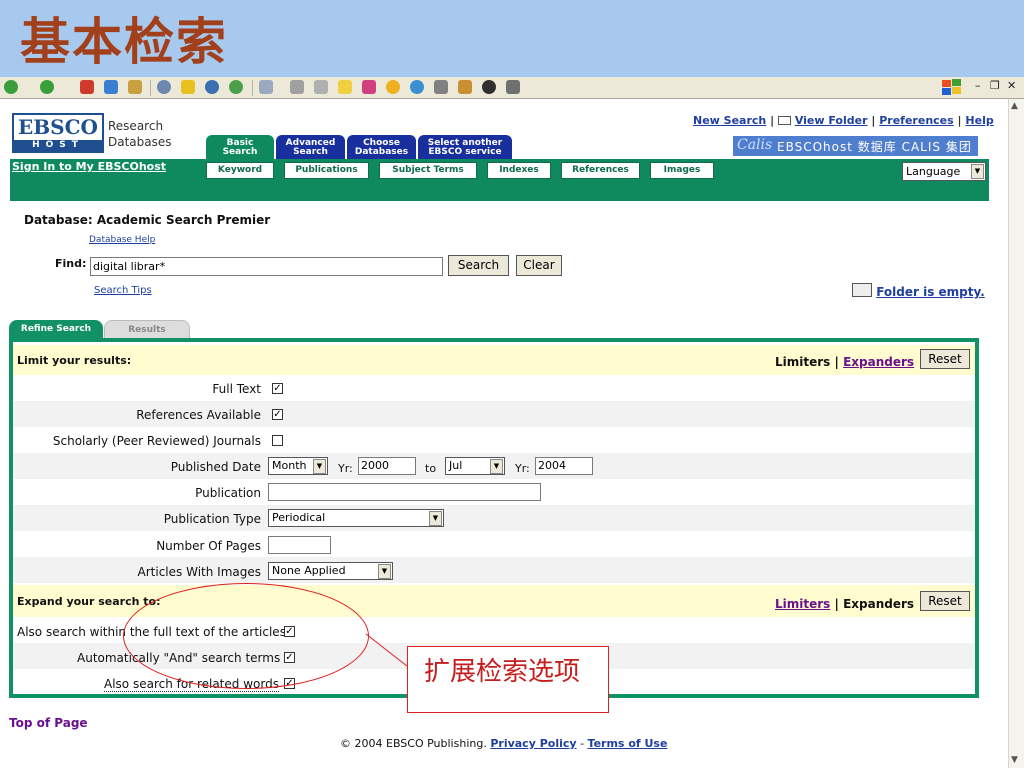  Describe the element at coordinates (441, 87) in the screenshot. I see `tools-icon` at that location.